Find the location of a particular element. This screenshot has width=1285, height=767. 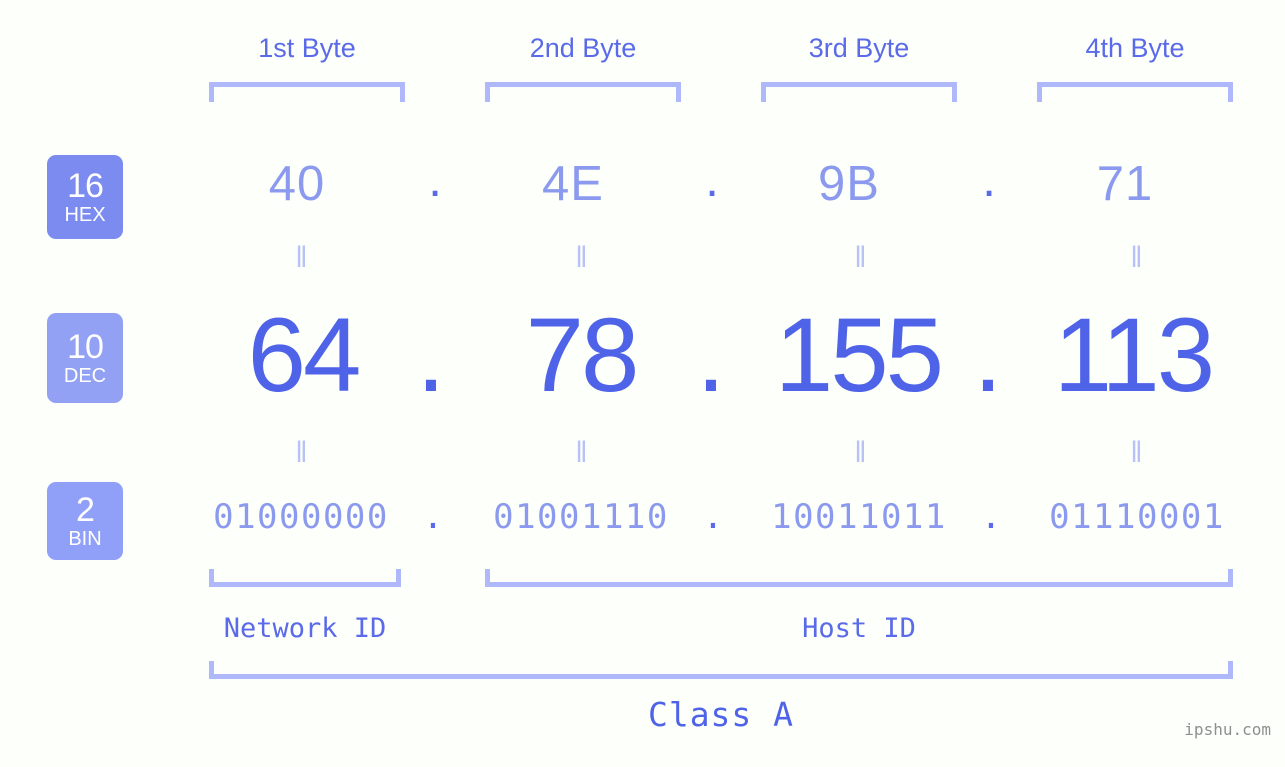

equals-mark-dec-bin-1: ‖ is located at coordinates (301, 452).